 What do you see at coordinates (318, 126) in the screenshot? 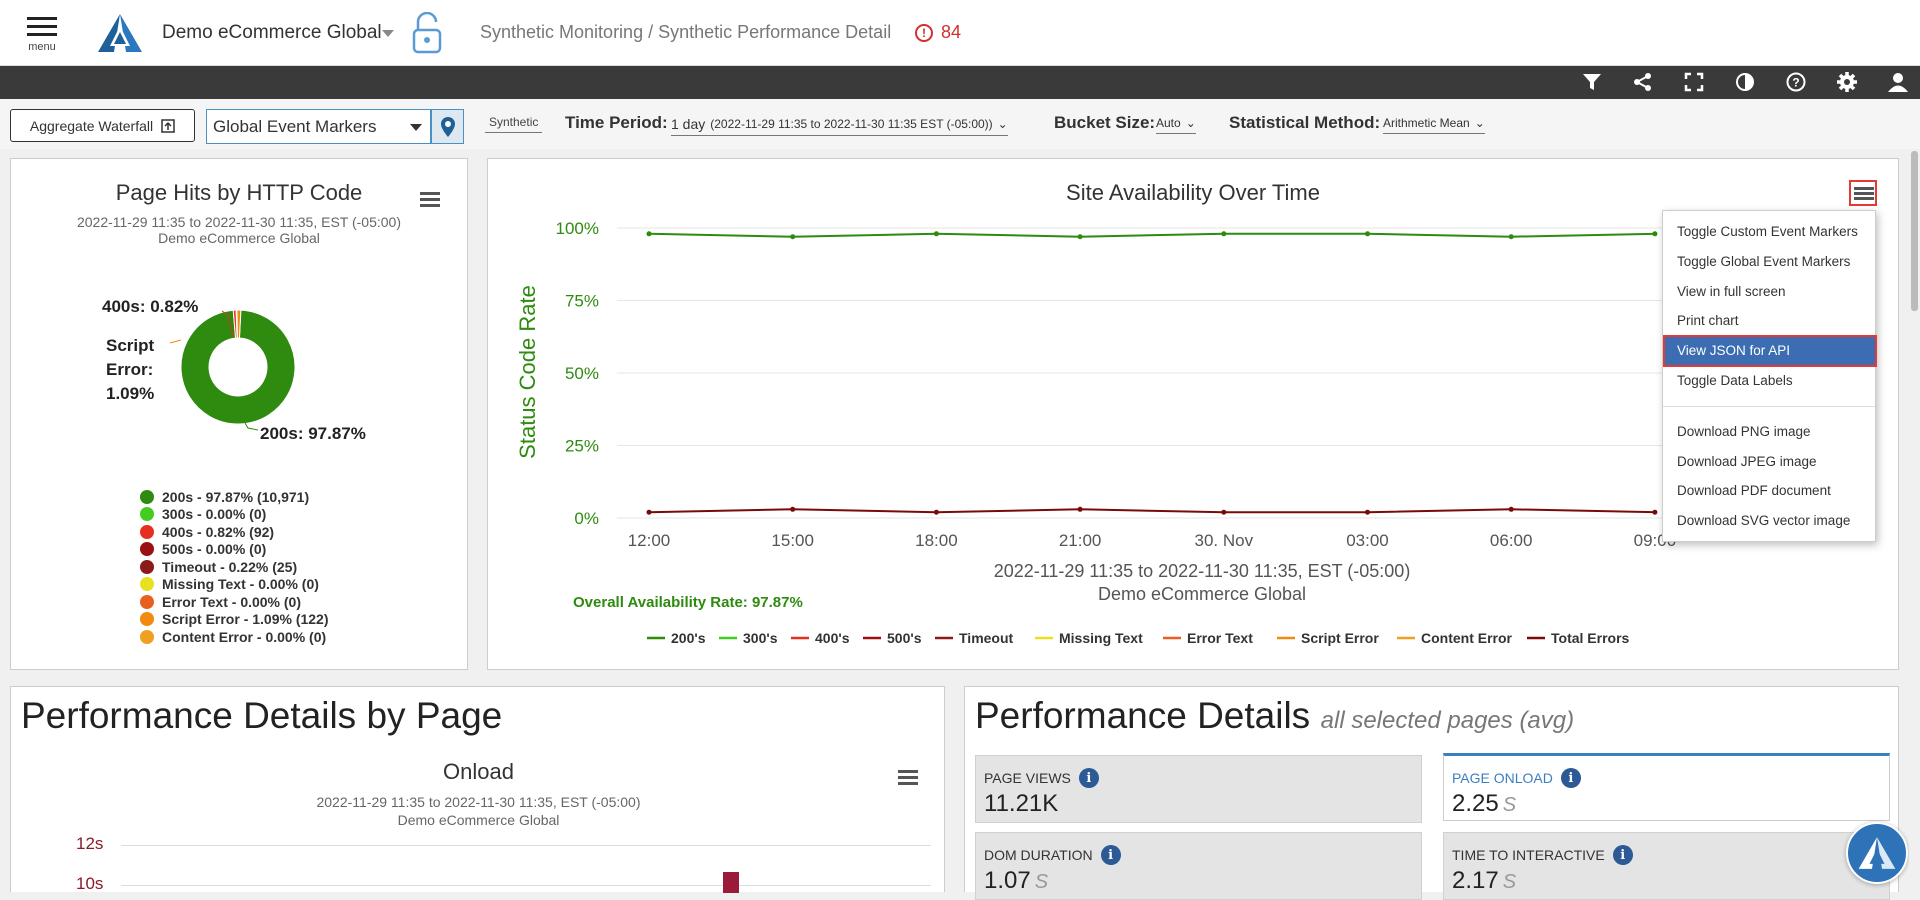
I see `event-markers-select: Global Event Markers` at bounding box center [318, 126].